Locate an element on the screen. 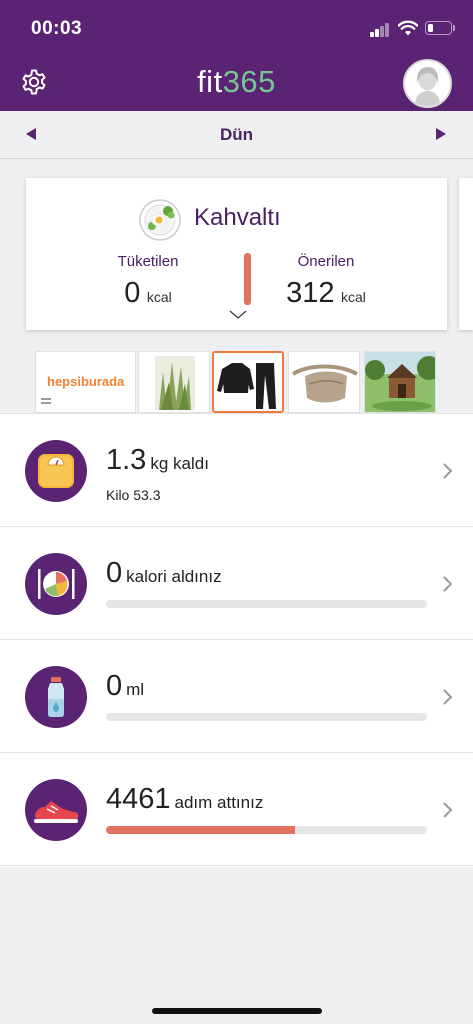 Image resolution: width=473 pixels, height=1024 pixels. steps-value: 4461 is located at coordinates (138, 799).